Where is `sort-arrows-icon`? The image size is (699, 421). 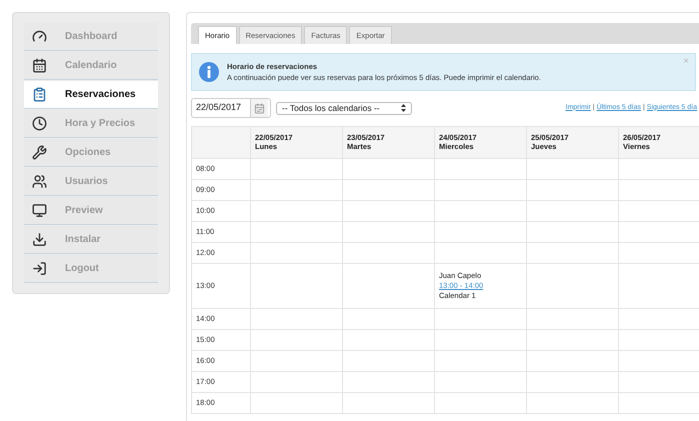 sort-arrows-icon is located at coordinates (403, 108).